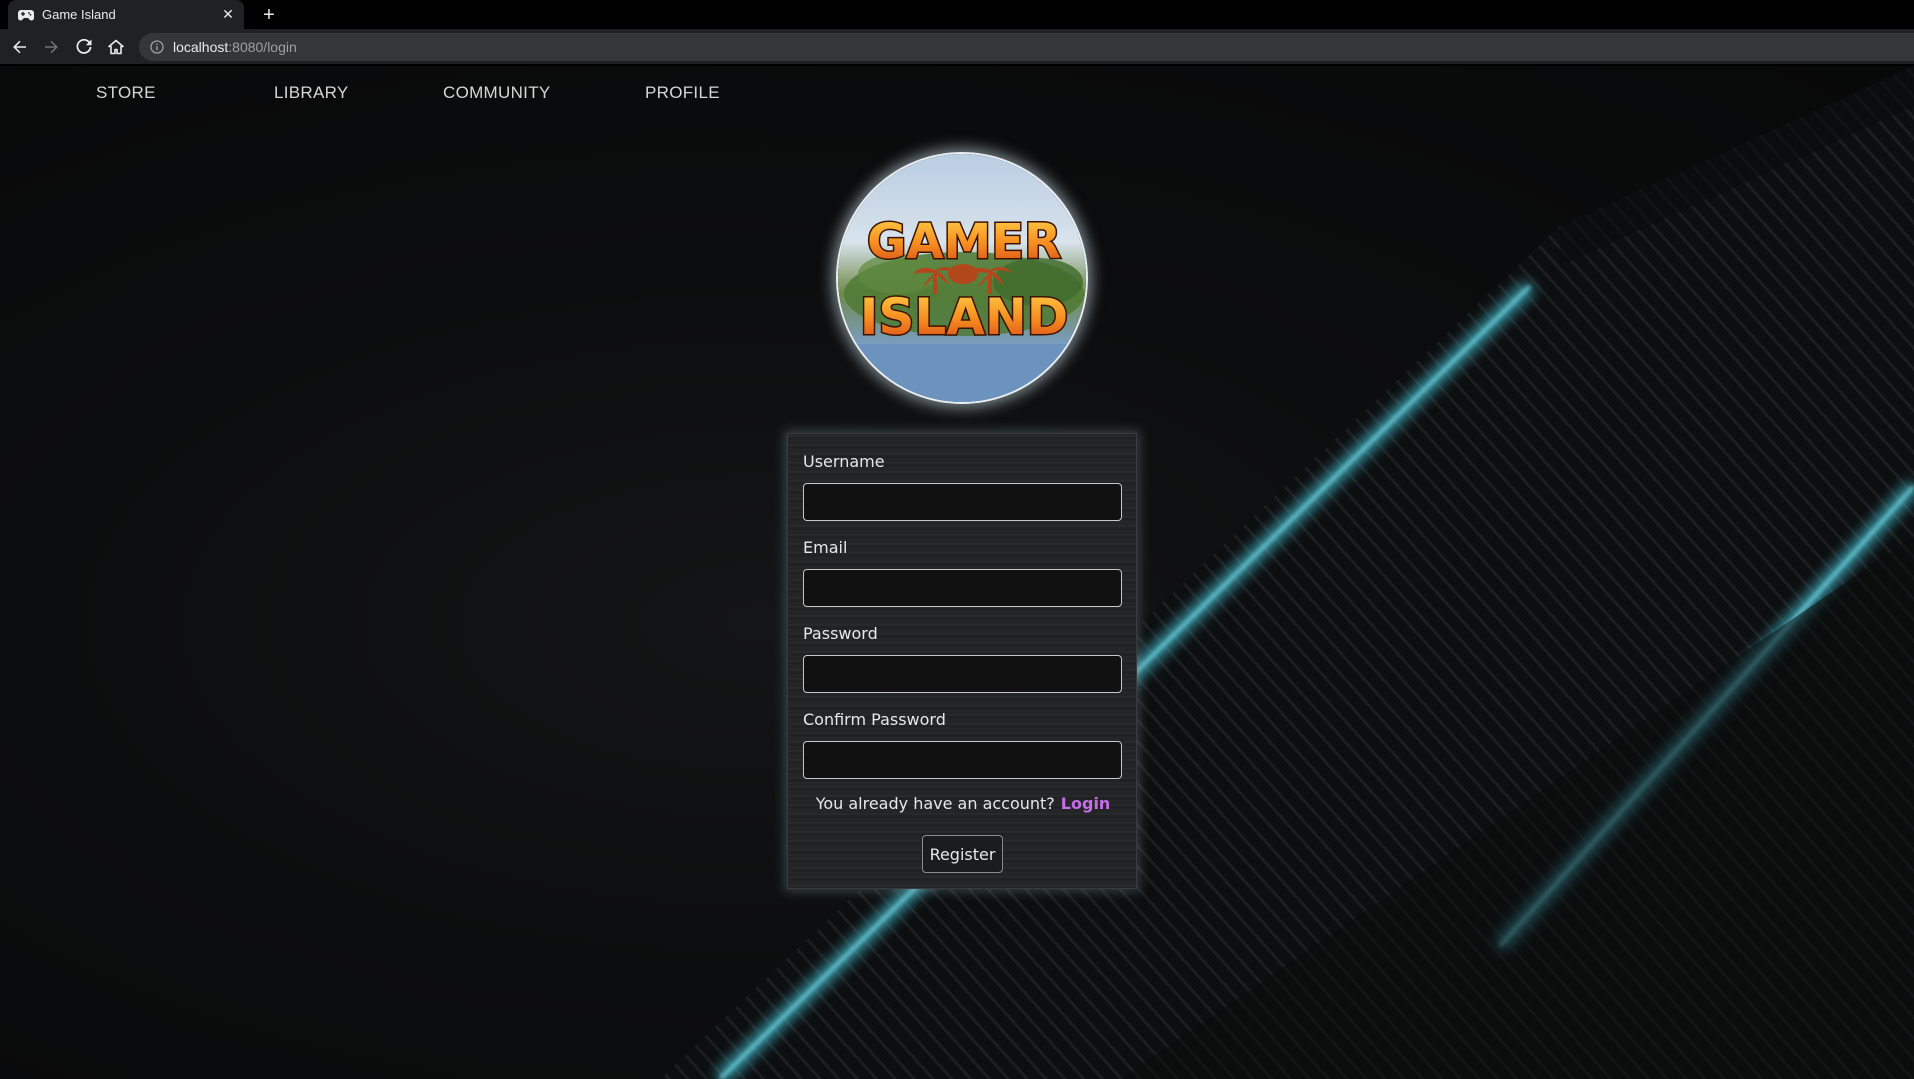 Image resolution: width=1914 pixels, height=1079 pixels. I want to click on confirm-password-label: Confirm Password, so click(874, 719).